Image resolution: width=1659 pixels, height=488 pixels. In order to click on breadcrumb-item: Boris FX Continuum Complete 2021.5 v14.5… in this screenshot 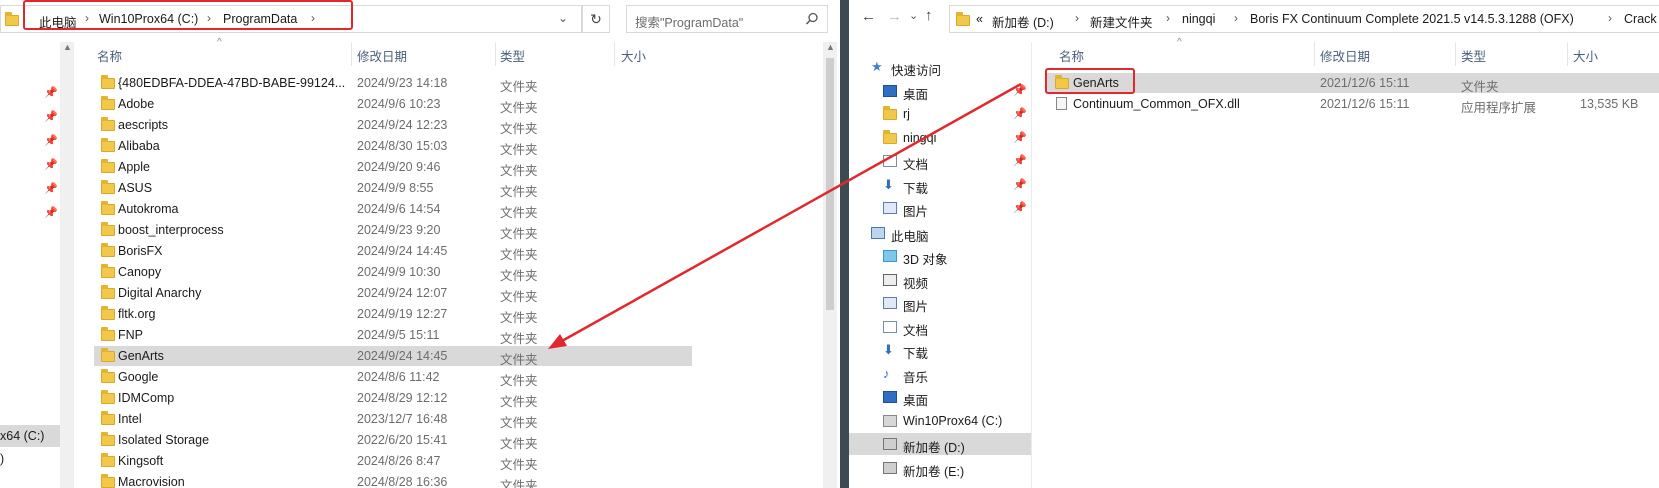, I will do `click(1412, 19)`.